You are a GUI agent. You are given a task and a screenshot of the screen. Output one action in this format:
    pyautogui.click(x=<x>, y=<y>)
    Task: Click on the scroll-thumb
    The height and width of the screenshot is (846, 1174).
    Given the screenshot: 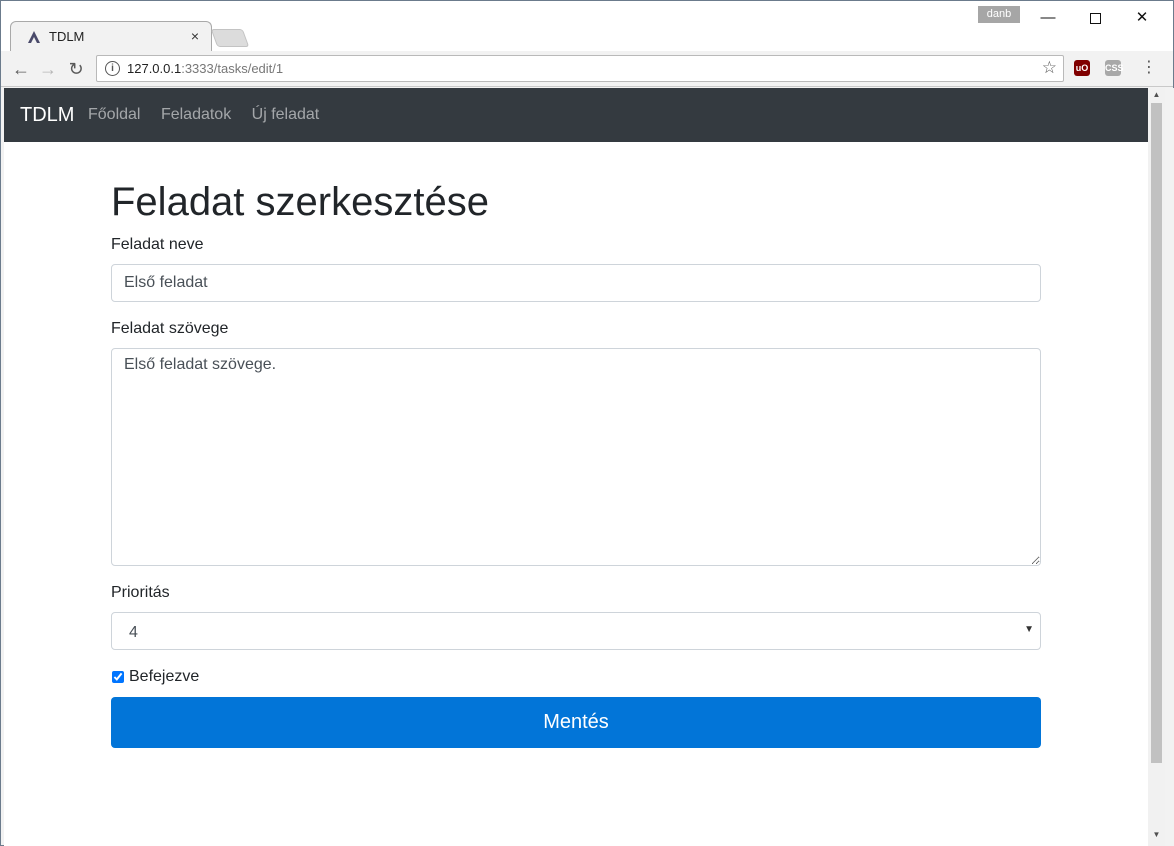 What is the action you would take?
    pyautogui.click(x=1156, y=433)
    